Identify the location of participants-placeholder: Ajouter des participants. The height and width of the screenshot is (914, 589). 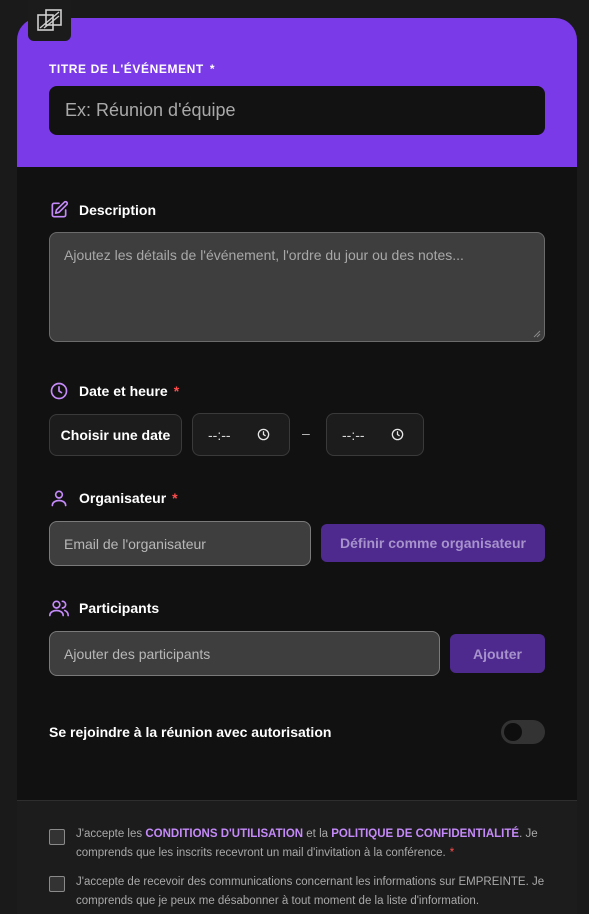
(137, 653).